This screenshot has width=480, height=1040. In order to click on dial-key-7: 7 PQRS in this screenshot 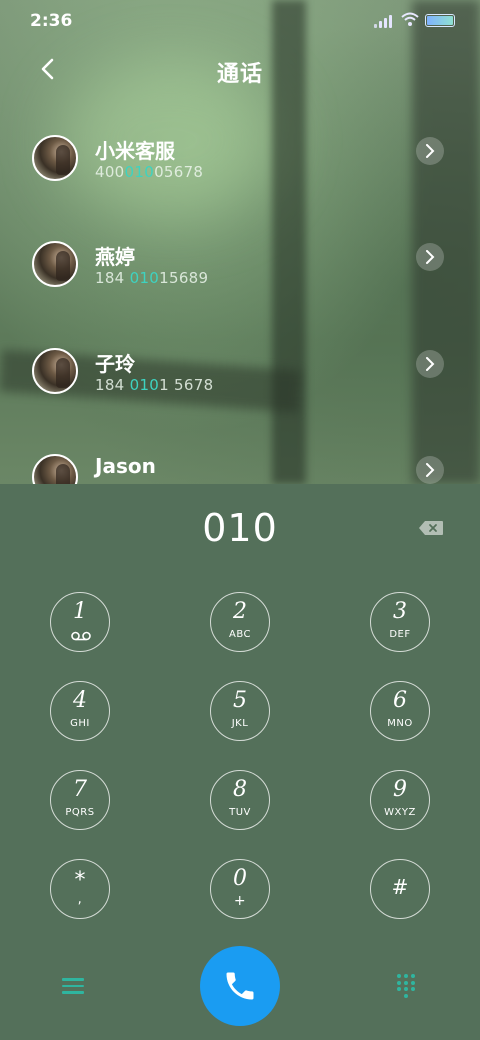, I will do `click(80, 800)`.